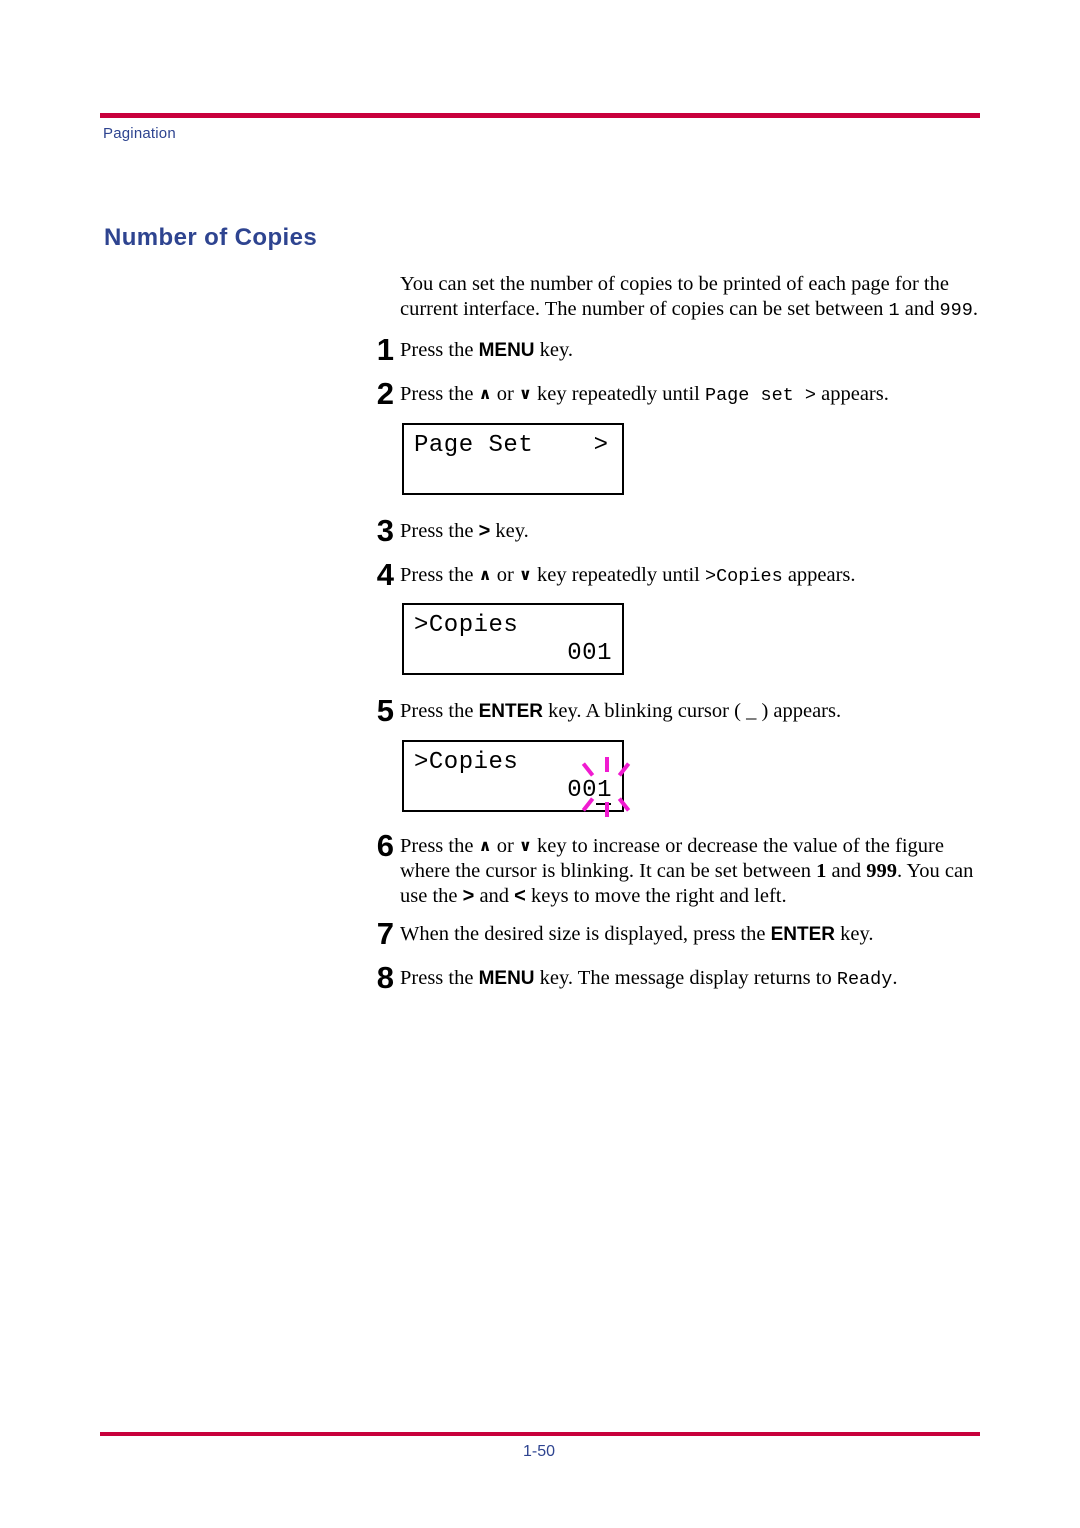 The width and height of the screenshot is (1080, 1528). I want to click on step-text-tail: ., so click(895, 978).